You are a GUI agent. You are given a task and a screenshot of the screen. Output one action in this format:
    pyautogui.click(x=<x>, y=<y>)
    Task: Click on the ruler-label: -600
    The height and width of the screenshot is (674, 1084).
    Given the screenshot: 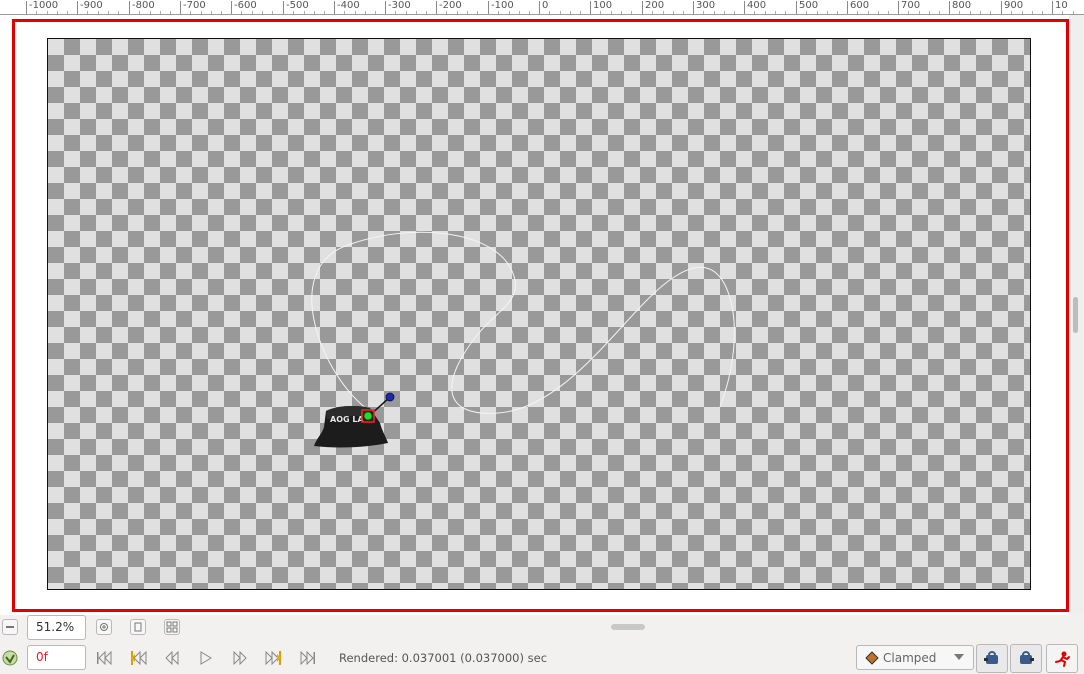 What is the action you would take?
    pyautogui.click(x=245, y=5)
    